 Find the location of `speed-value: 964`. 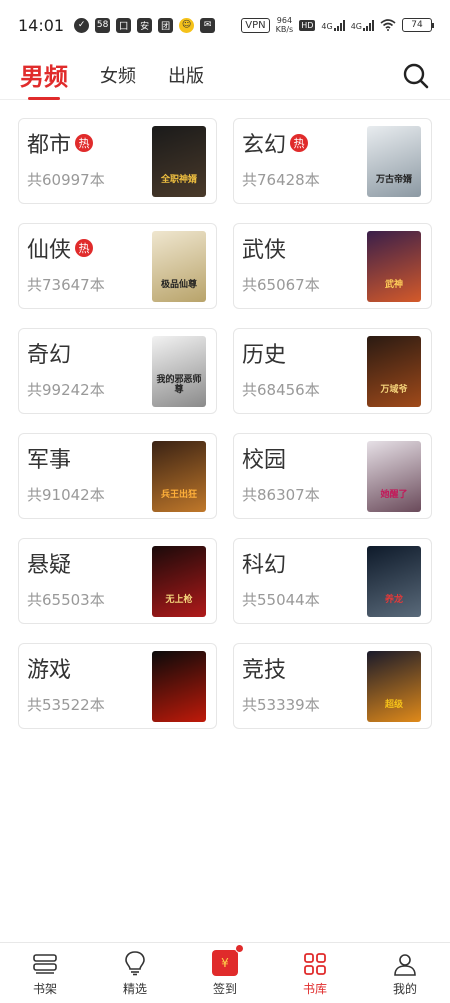

speed-value: 964 is located at coordinates (284, 20).